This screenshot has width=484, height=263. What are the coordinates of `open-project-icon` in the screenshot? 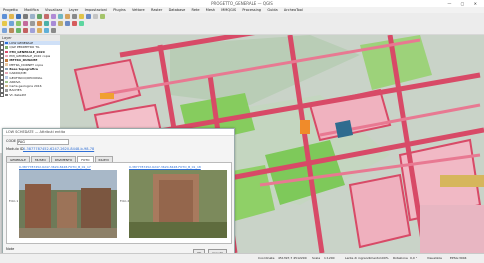 It's located at (11, 16).